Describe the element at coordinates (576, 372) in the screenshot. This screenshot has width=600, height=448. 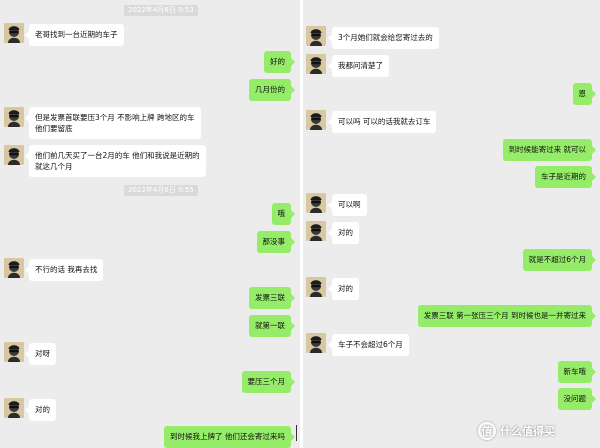
I see `message-outgoing: 新车哦` at that location.